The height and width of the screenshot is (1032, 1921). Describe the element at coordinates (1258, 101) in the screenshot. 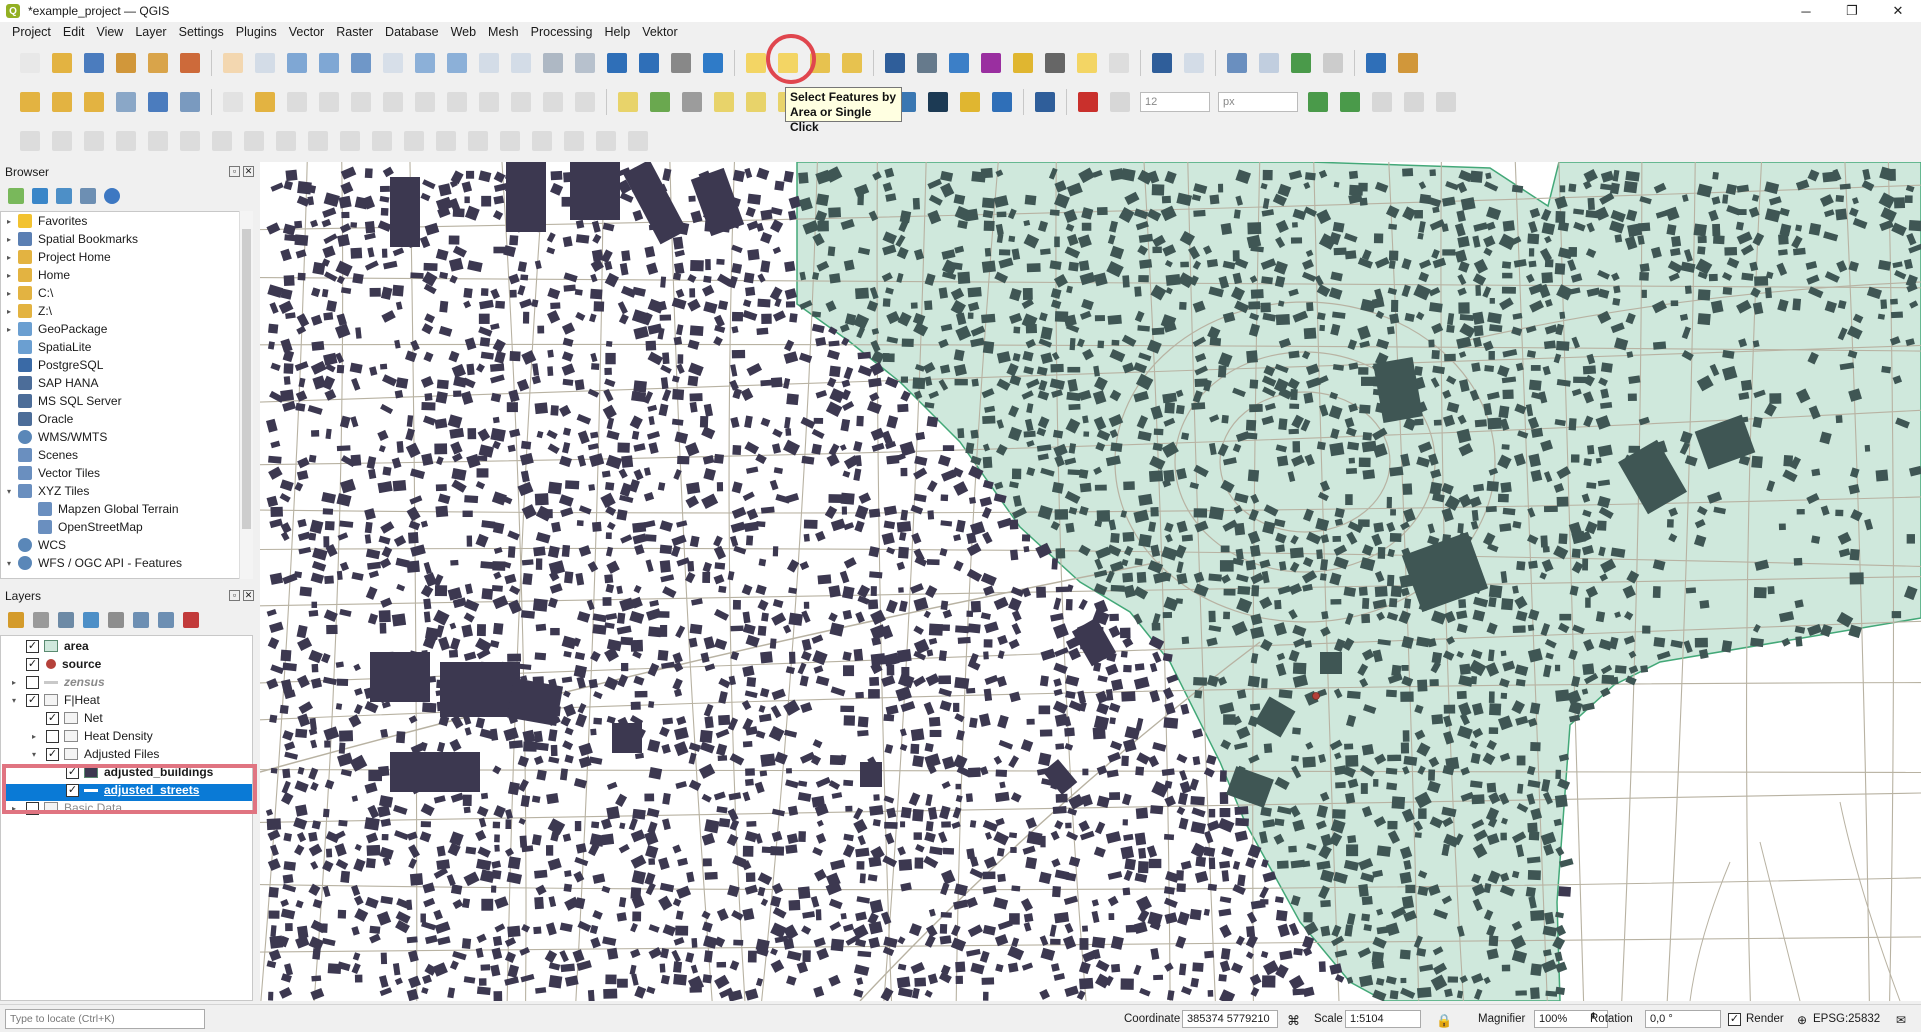

I see `unit-select: px` at that location.